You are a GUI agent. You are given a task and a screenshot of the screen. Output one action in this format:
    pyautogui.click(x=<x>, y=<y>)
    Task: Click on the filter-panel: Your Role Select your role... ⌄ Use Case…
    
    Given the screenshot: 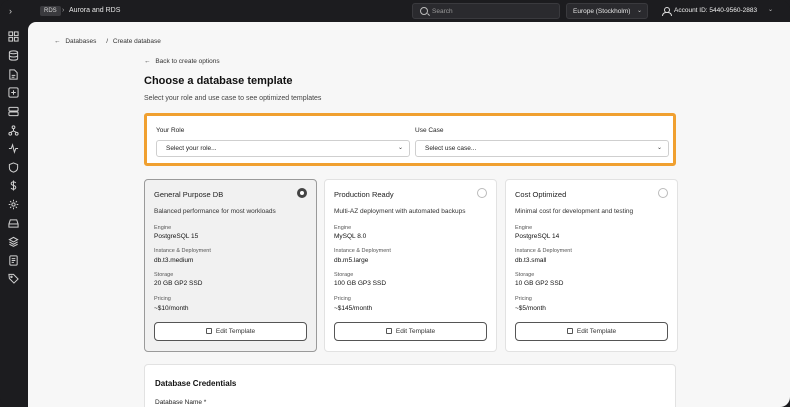 What is the action you would take?
    pyautogui.click(x=410, y=139)
    